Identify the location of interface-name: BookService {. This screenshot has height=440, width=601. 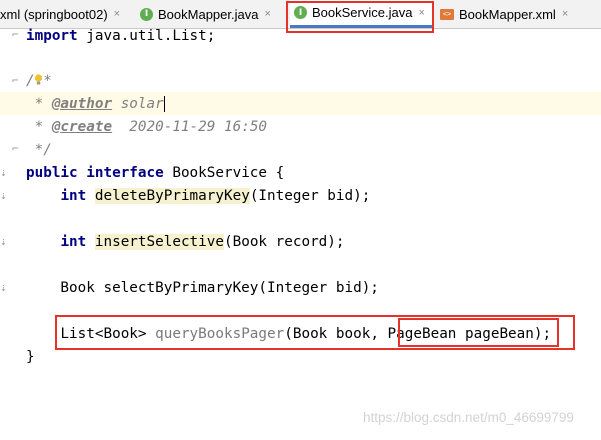
(224, 173).